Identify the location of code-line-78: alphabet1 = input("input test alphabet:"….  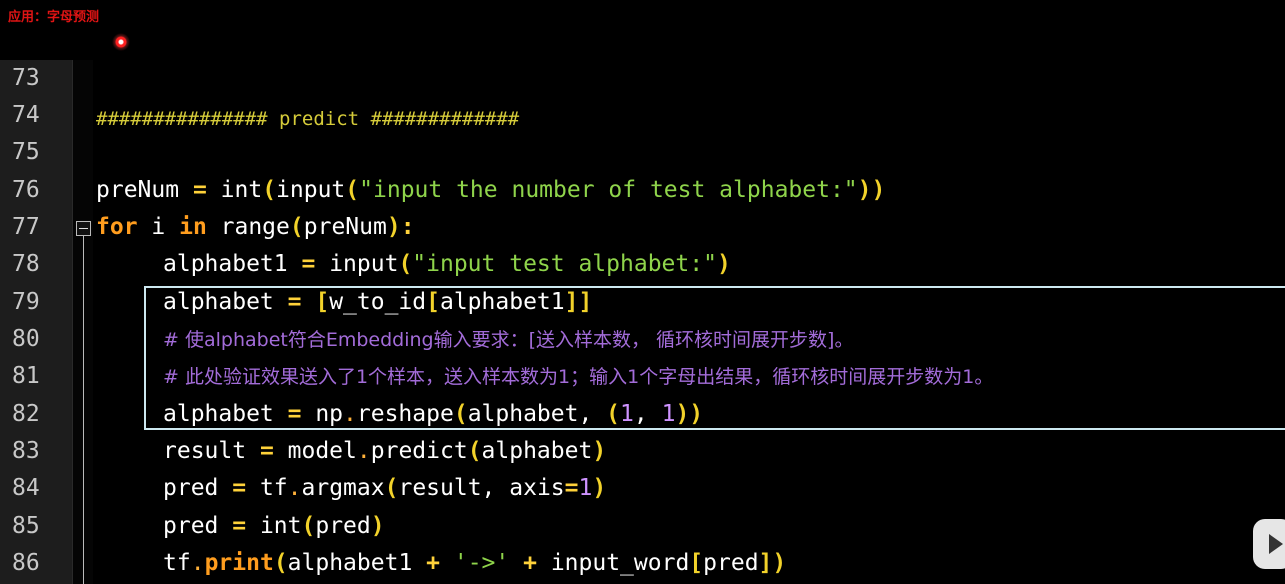
(447, 264).